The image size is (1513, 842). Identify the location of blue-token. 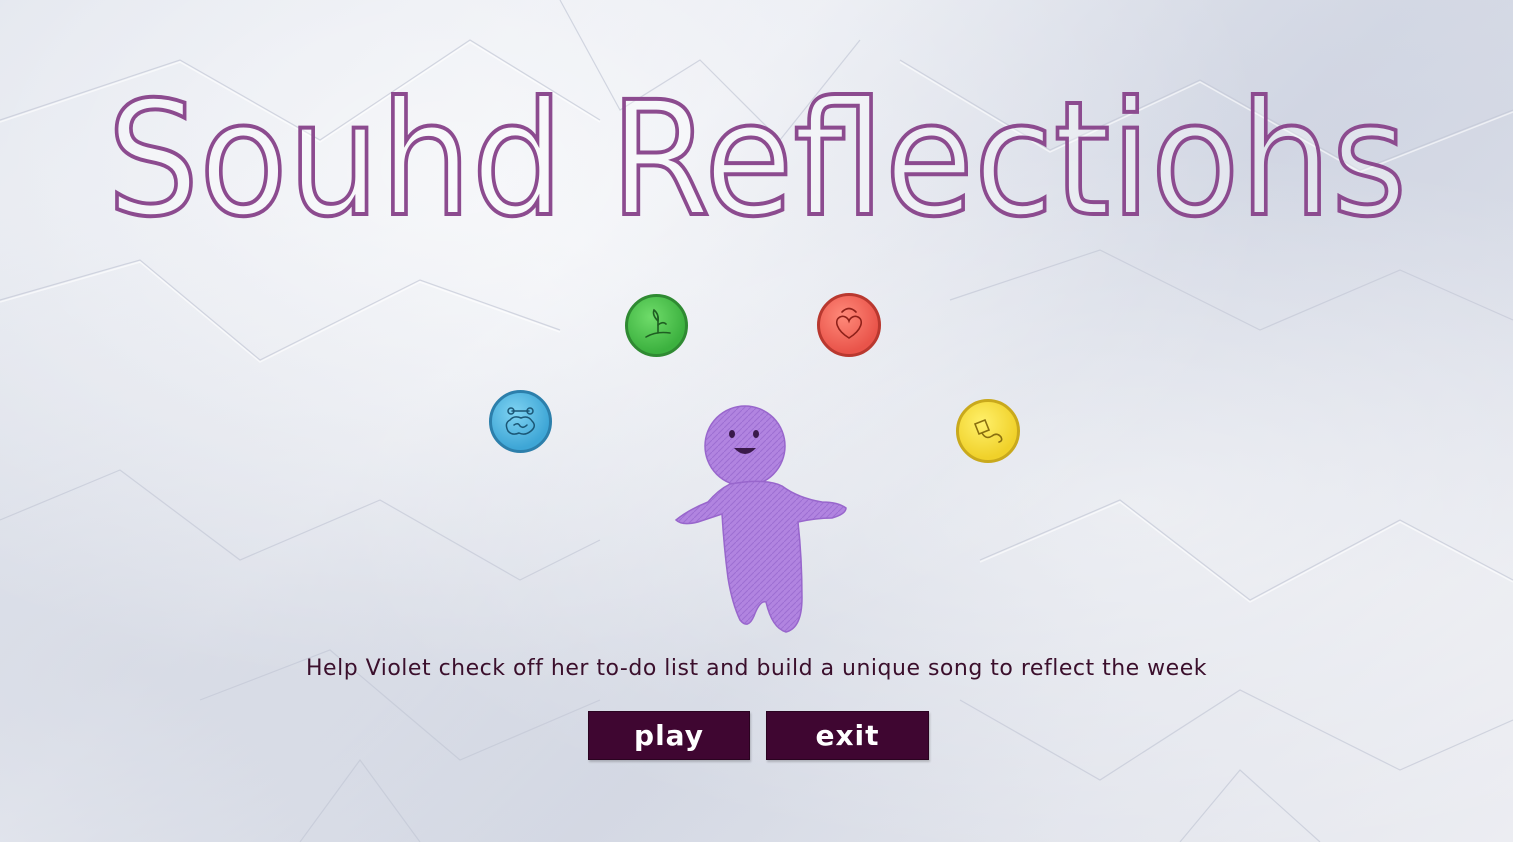
(520, 421).